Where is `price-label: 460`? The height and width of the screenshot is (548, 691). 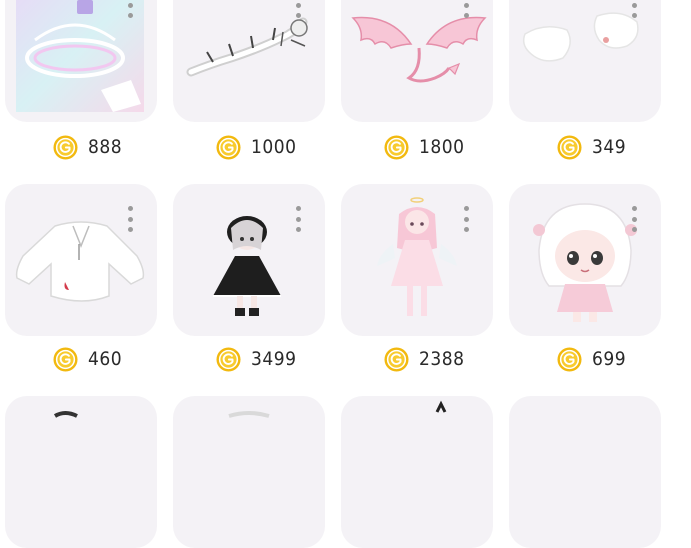
price-label: 460 is located at coordinates (87, 359).